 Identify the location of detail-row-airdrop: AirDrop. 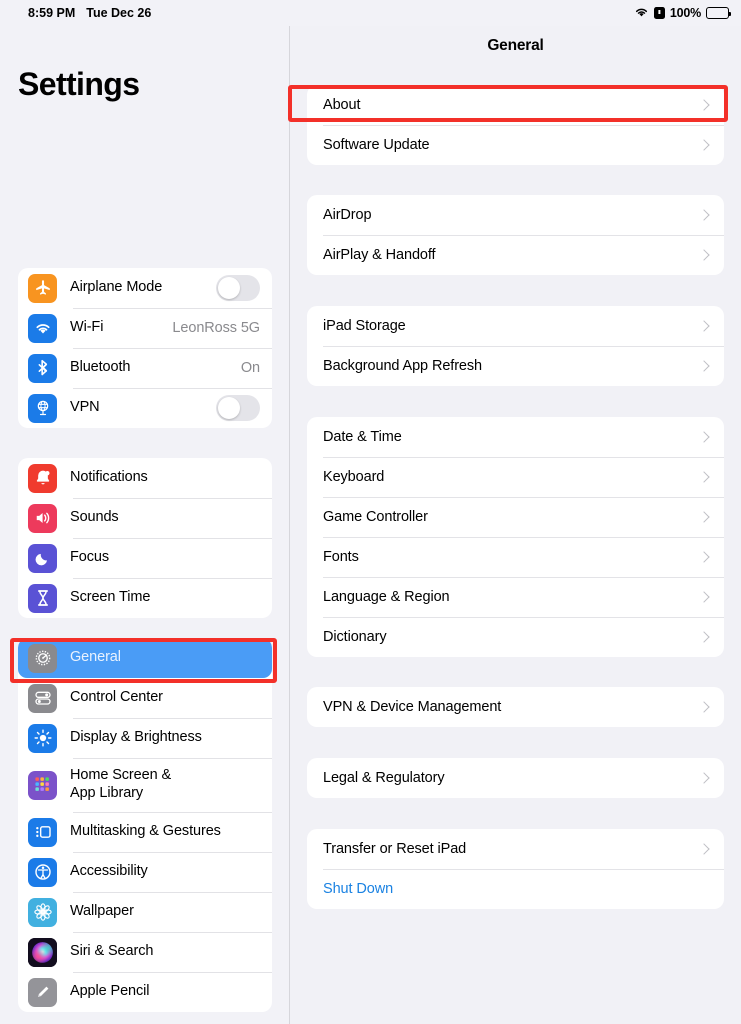
(515, 215).